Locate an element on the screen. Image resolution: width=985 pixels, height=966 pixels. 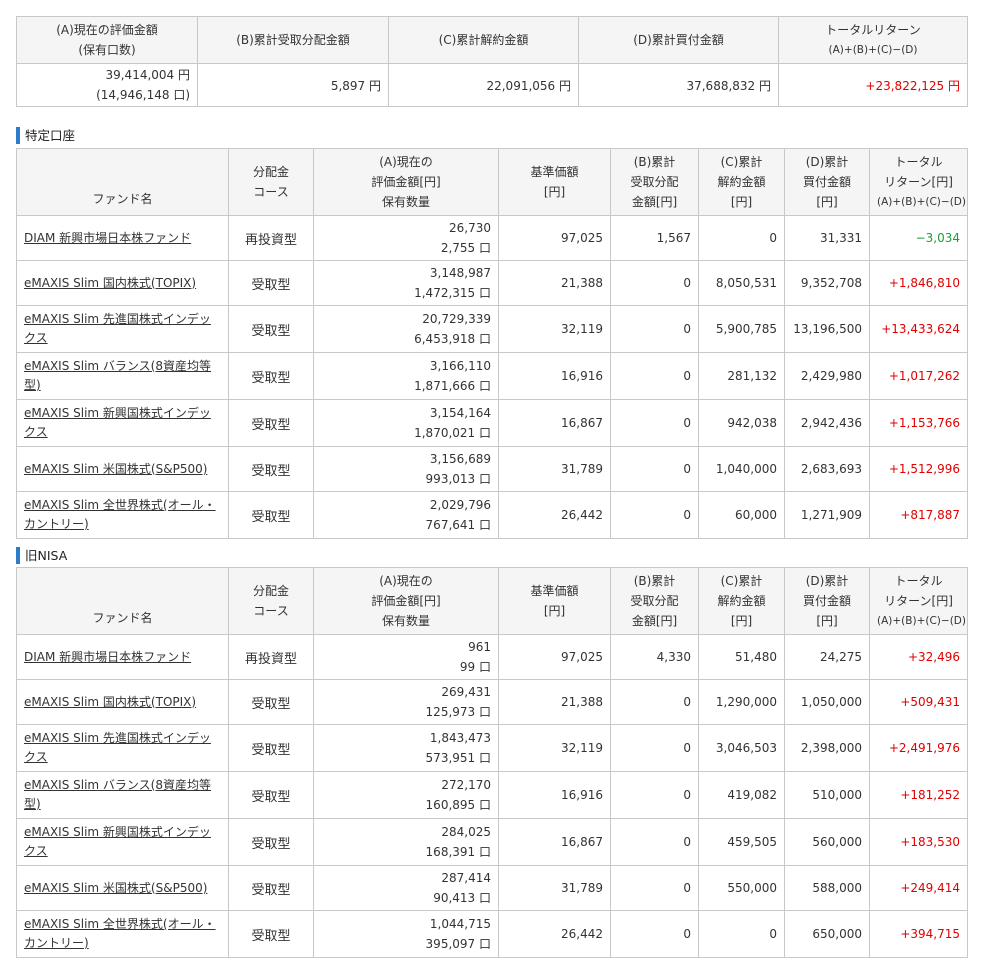
purchase-cell: 31,331 is located at coordinates (827, 238).